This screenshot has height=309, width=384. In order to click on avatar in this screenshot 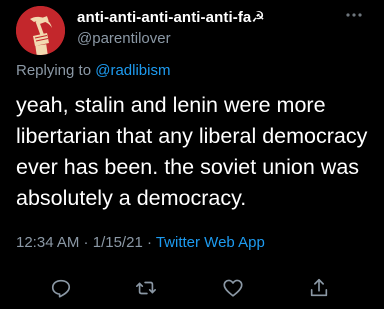, I will do `click(40, 30)`.